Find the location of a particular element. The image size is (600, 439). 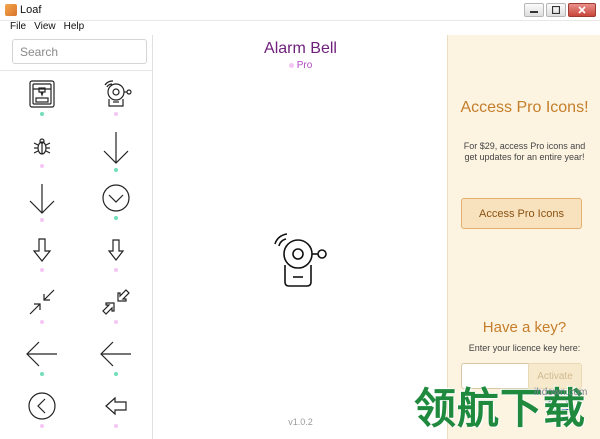

alarm-bell-preview-icon is located at coordinates (300, 260).